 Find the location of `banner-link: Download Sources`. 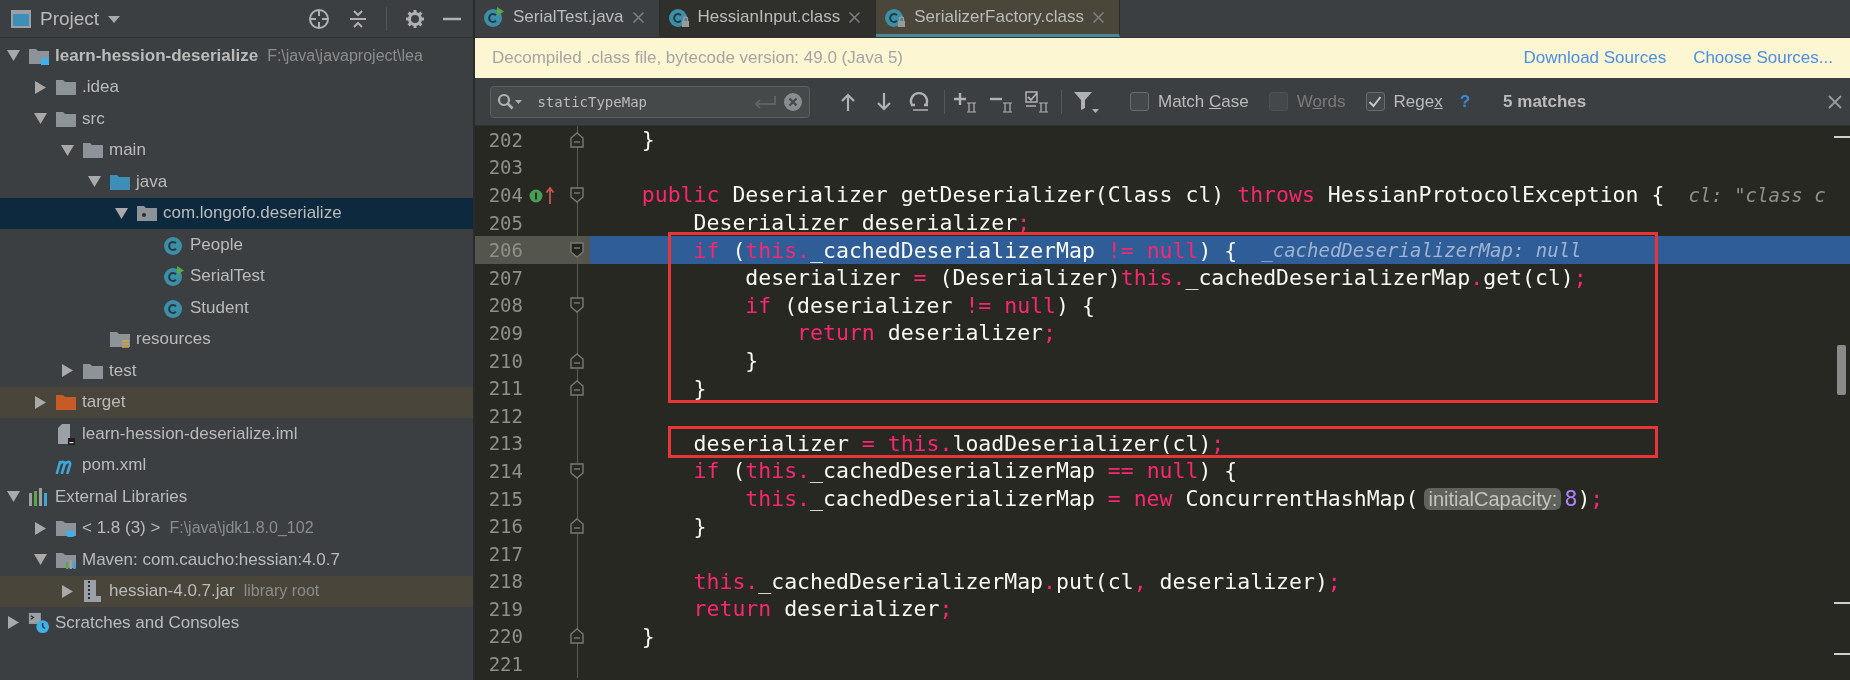

banner-link: Download Sources is located at coordinates (1595, 58).